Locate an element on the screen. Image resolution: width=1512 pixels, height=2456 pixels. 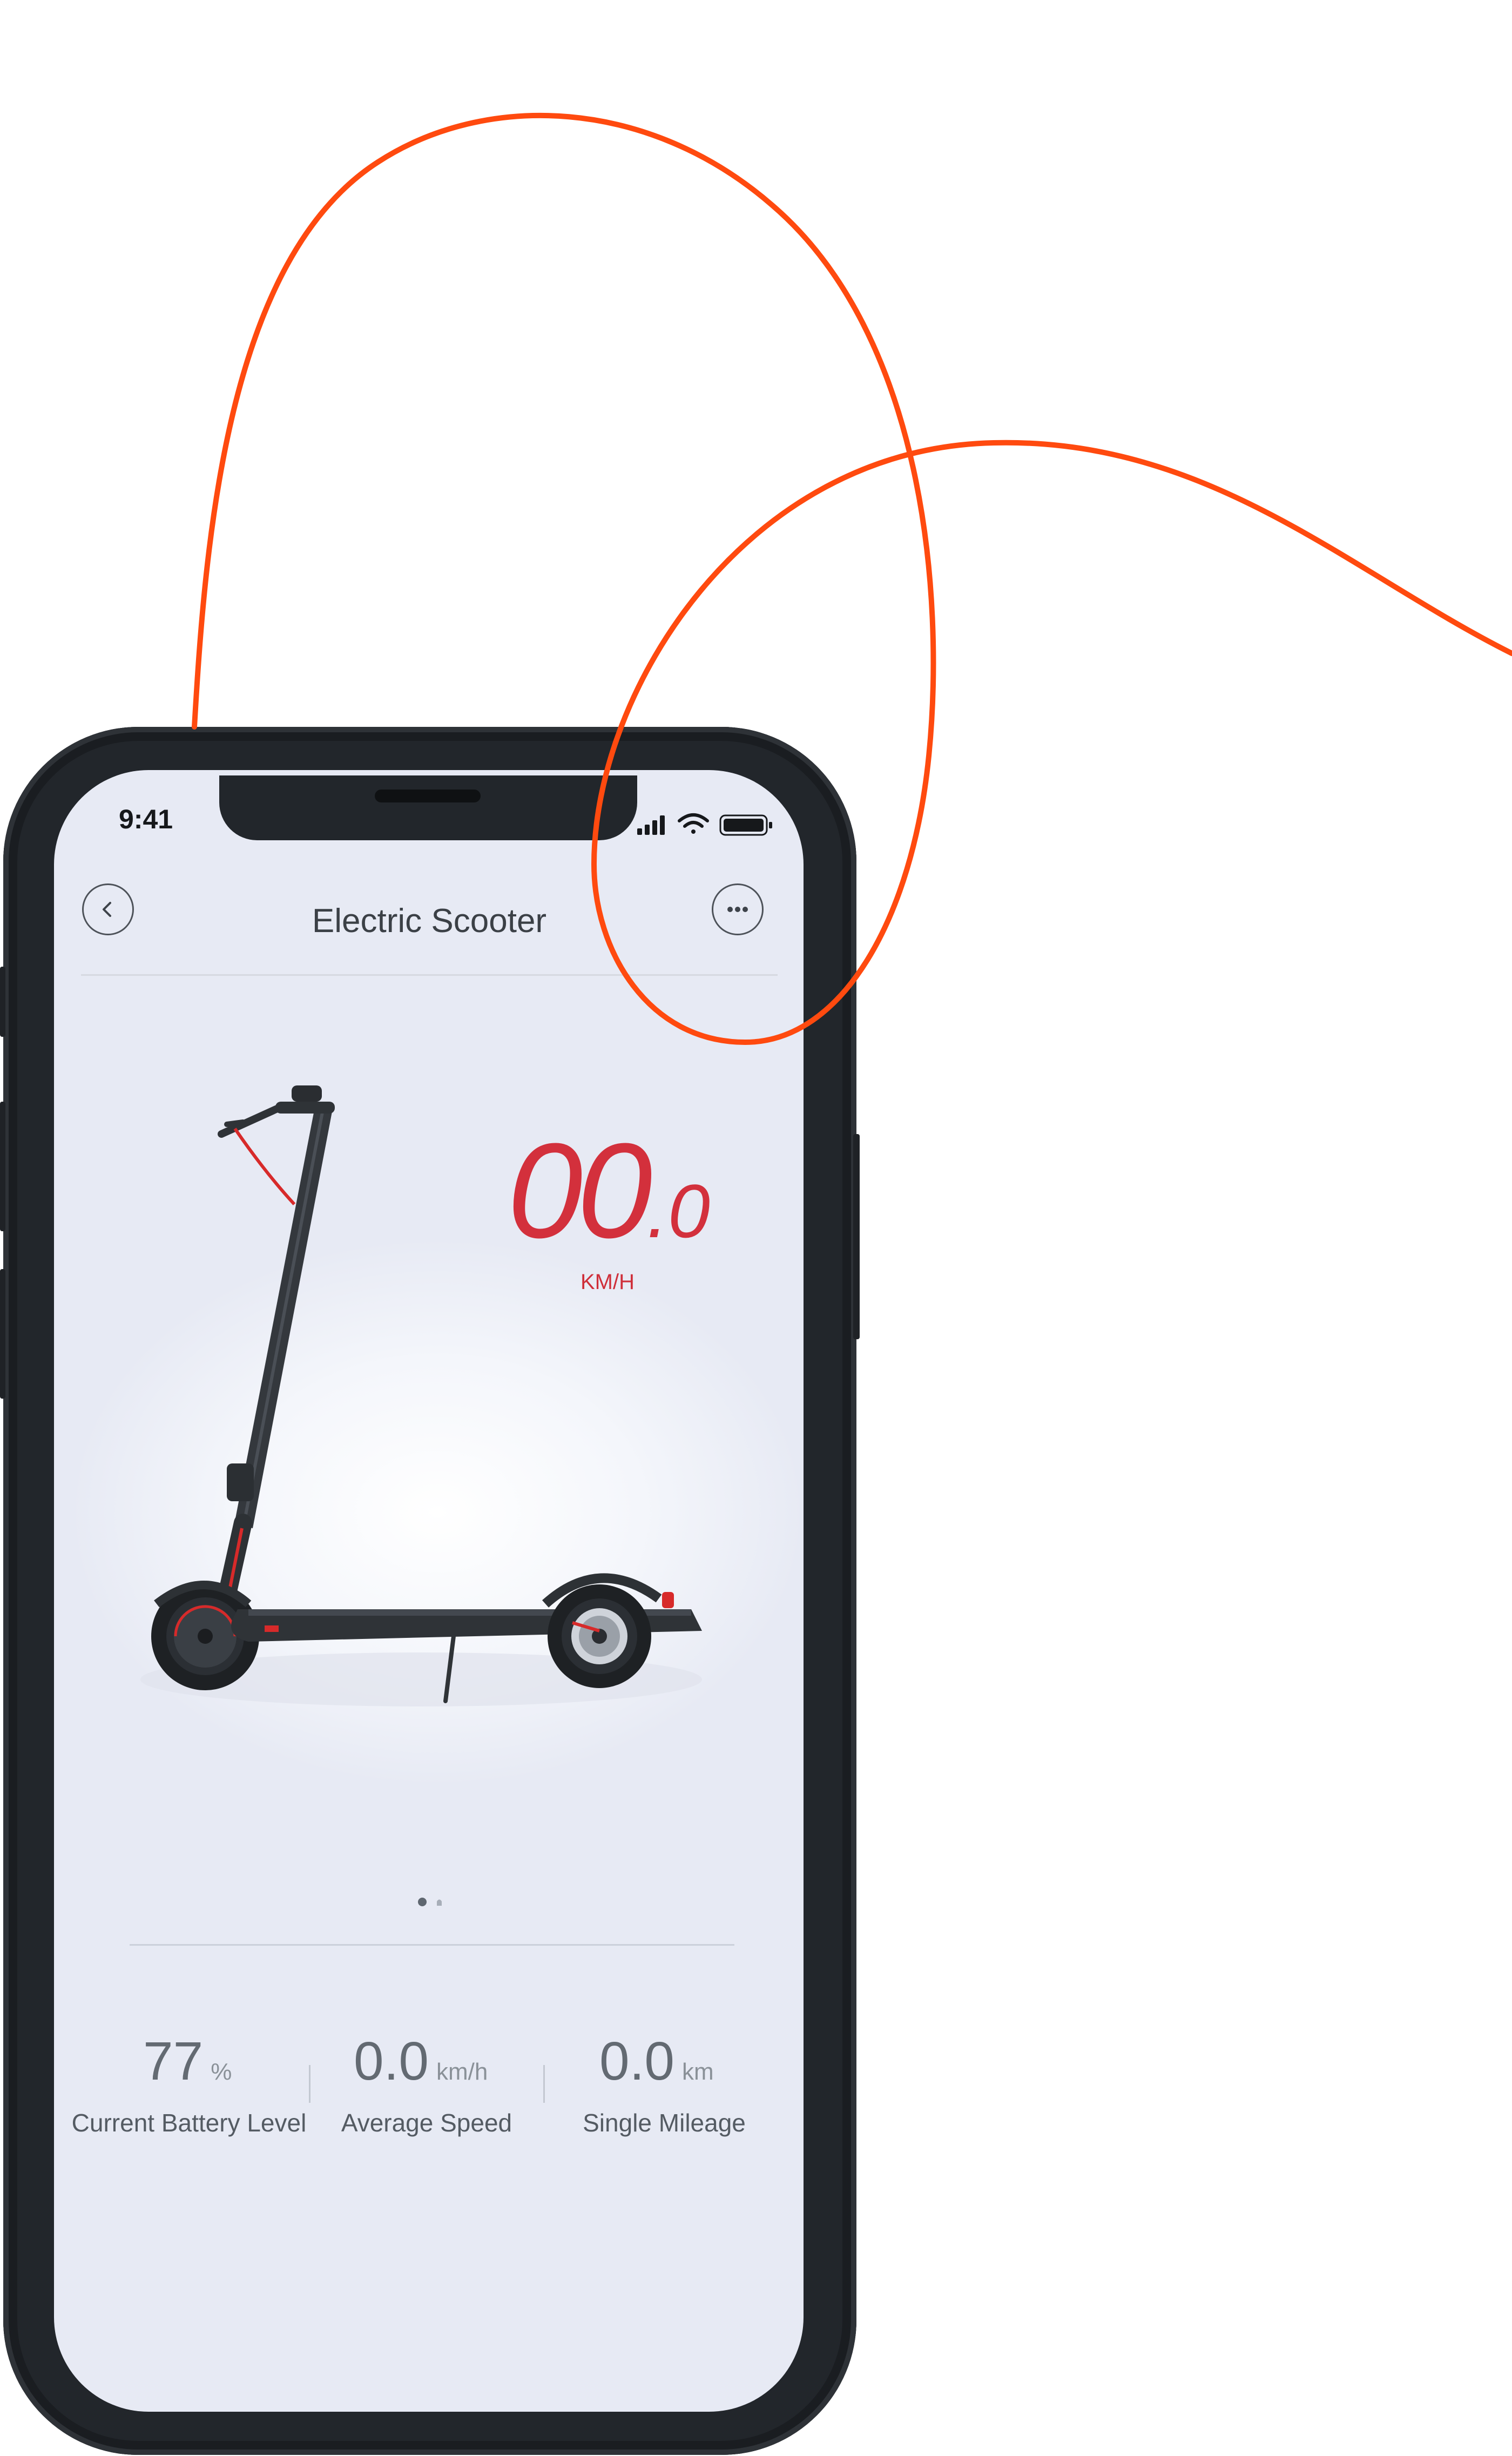
speed-integer: 00 is located at coordinates (580, 1190).